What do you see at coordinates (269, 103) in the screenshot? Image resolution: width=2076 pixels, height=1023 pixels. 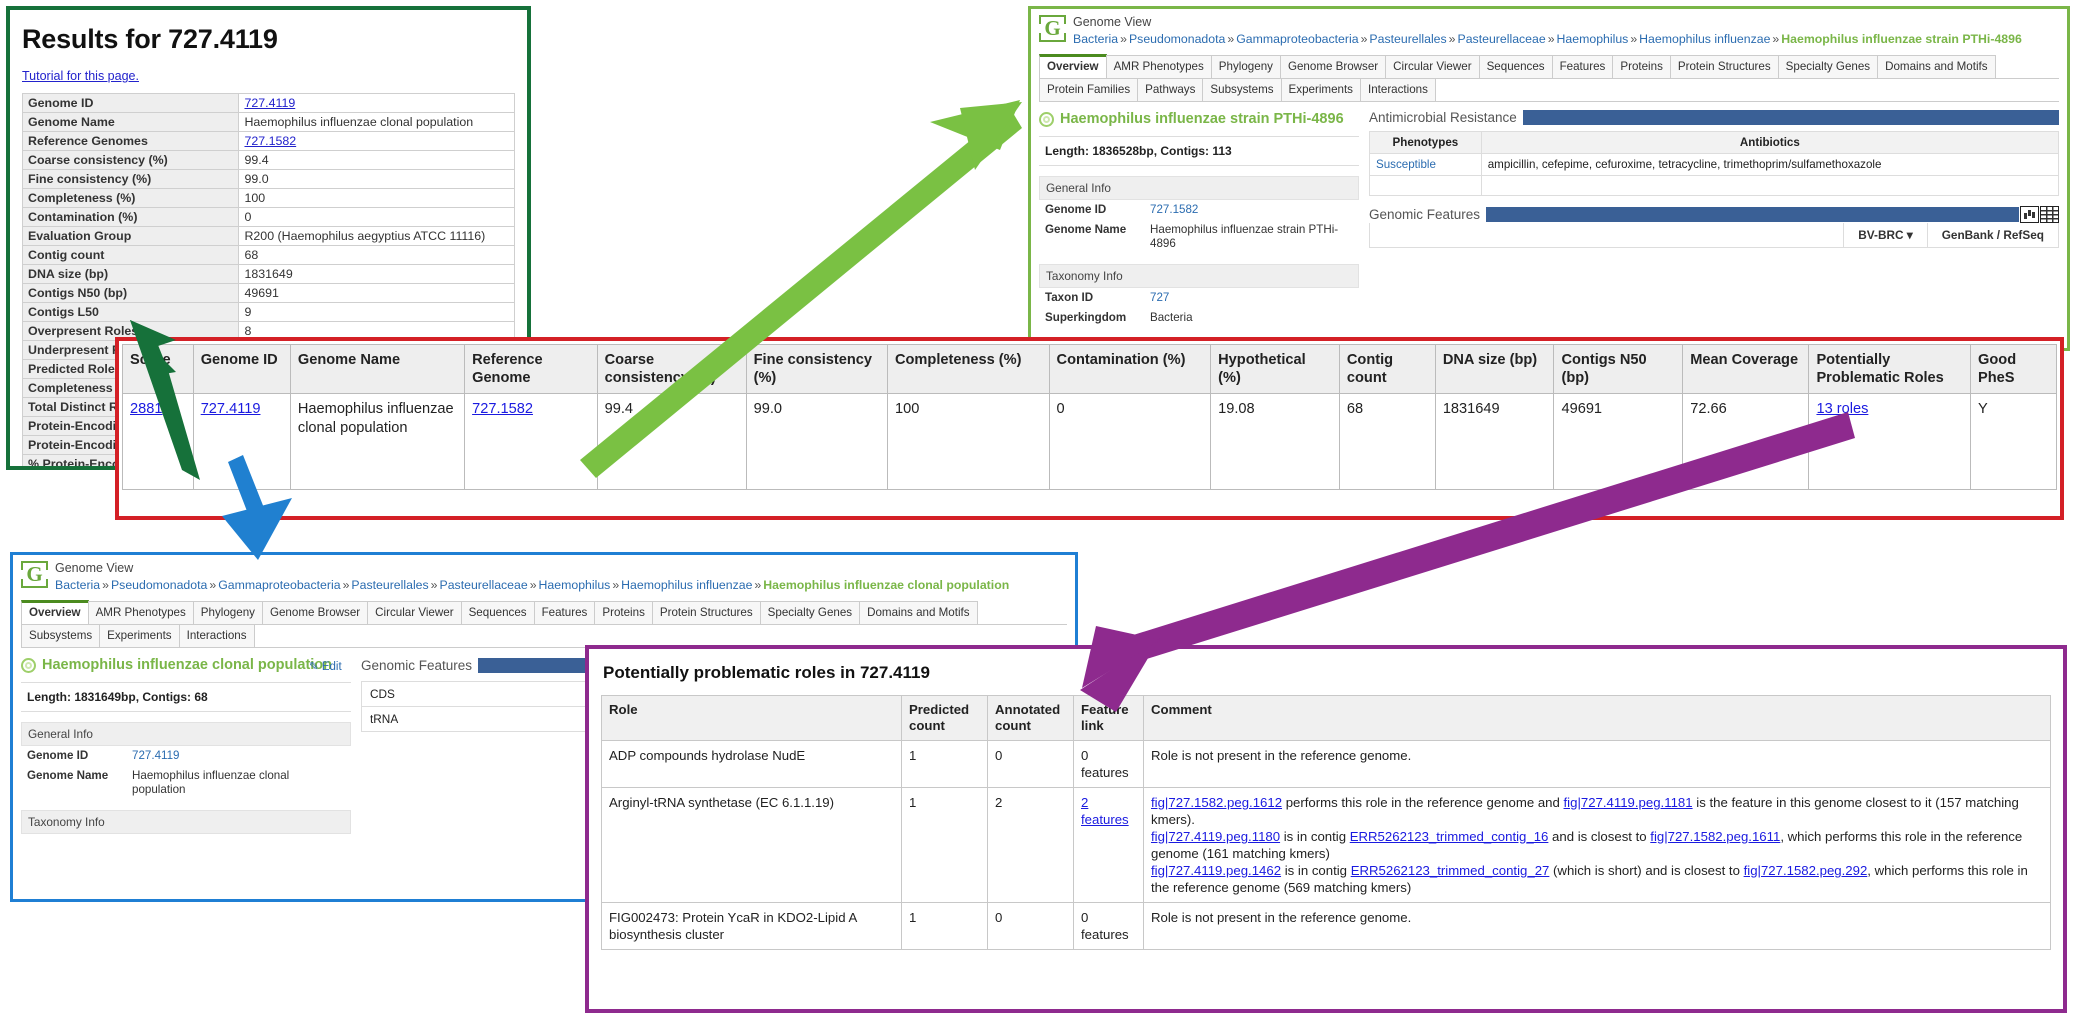 I see `genome-link: 727.4119` at bounding box center [269, 103].